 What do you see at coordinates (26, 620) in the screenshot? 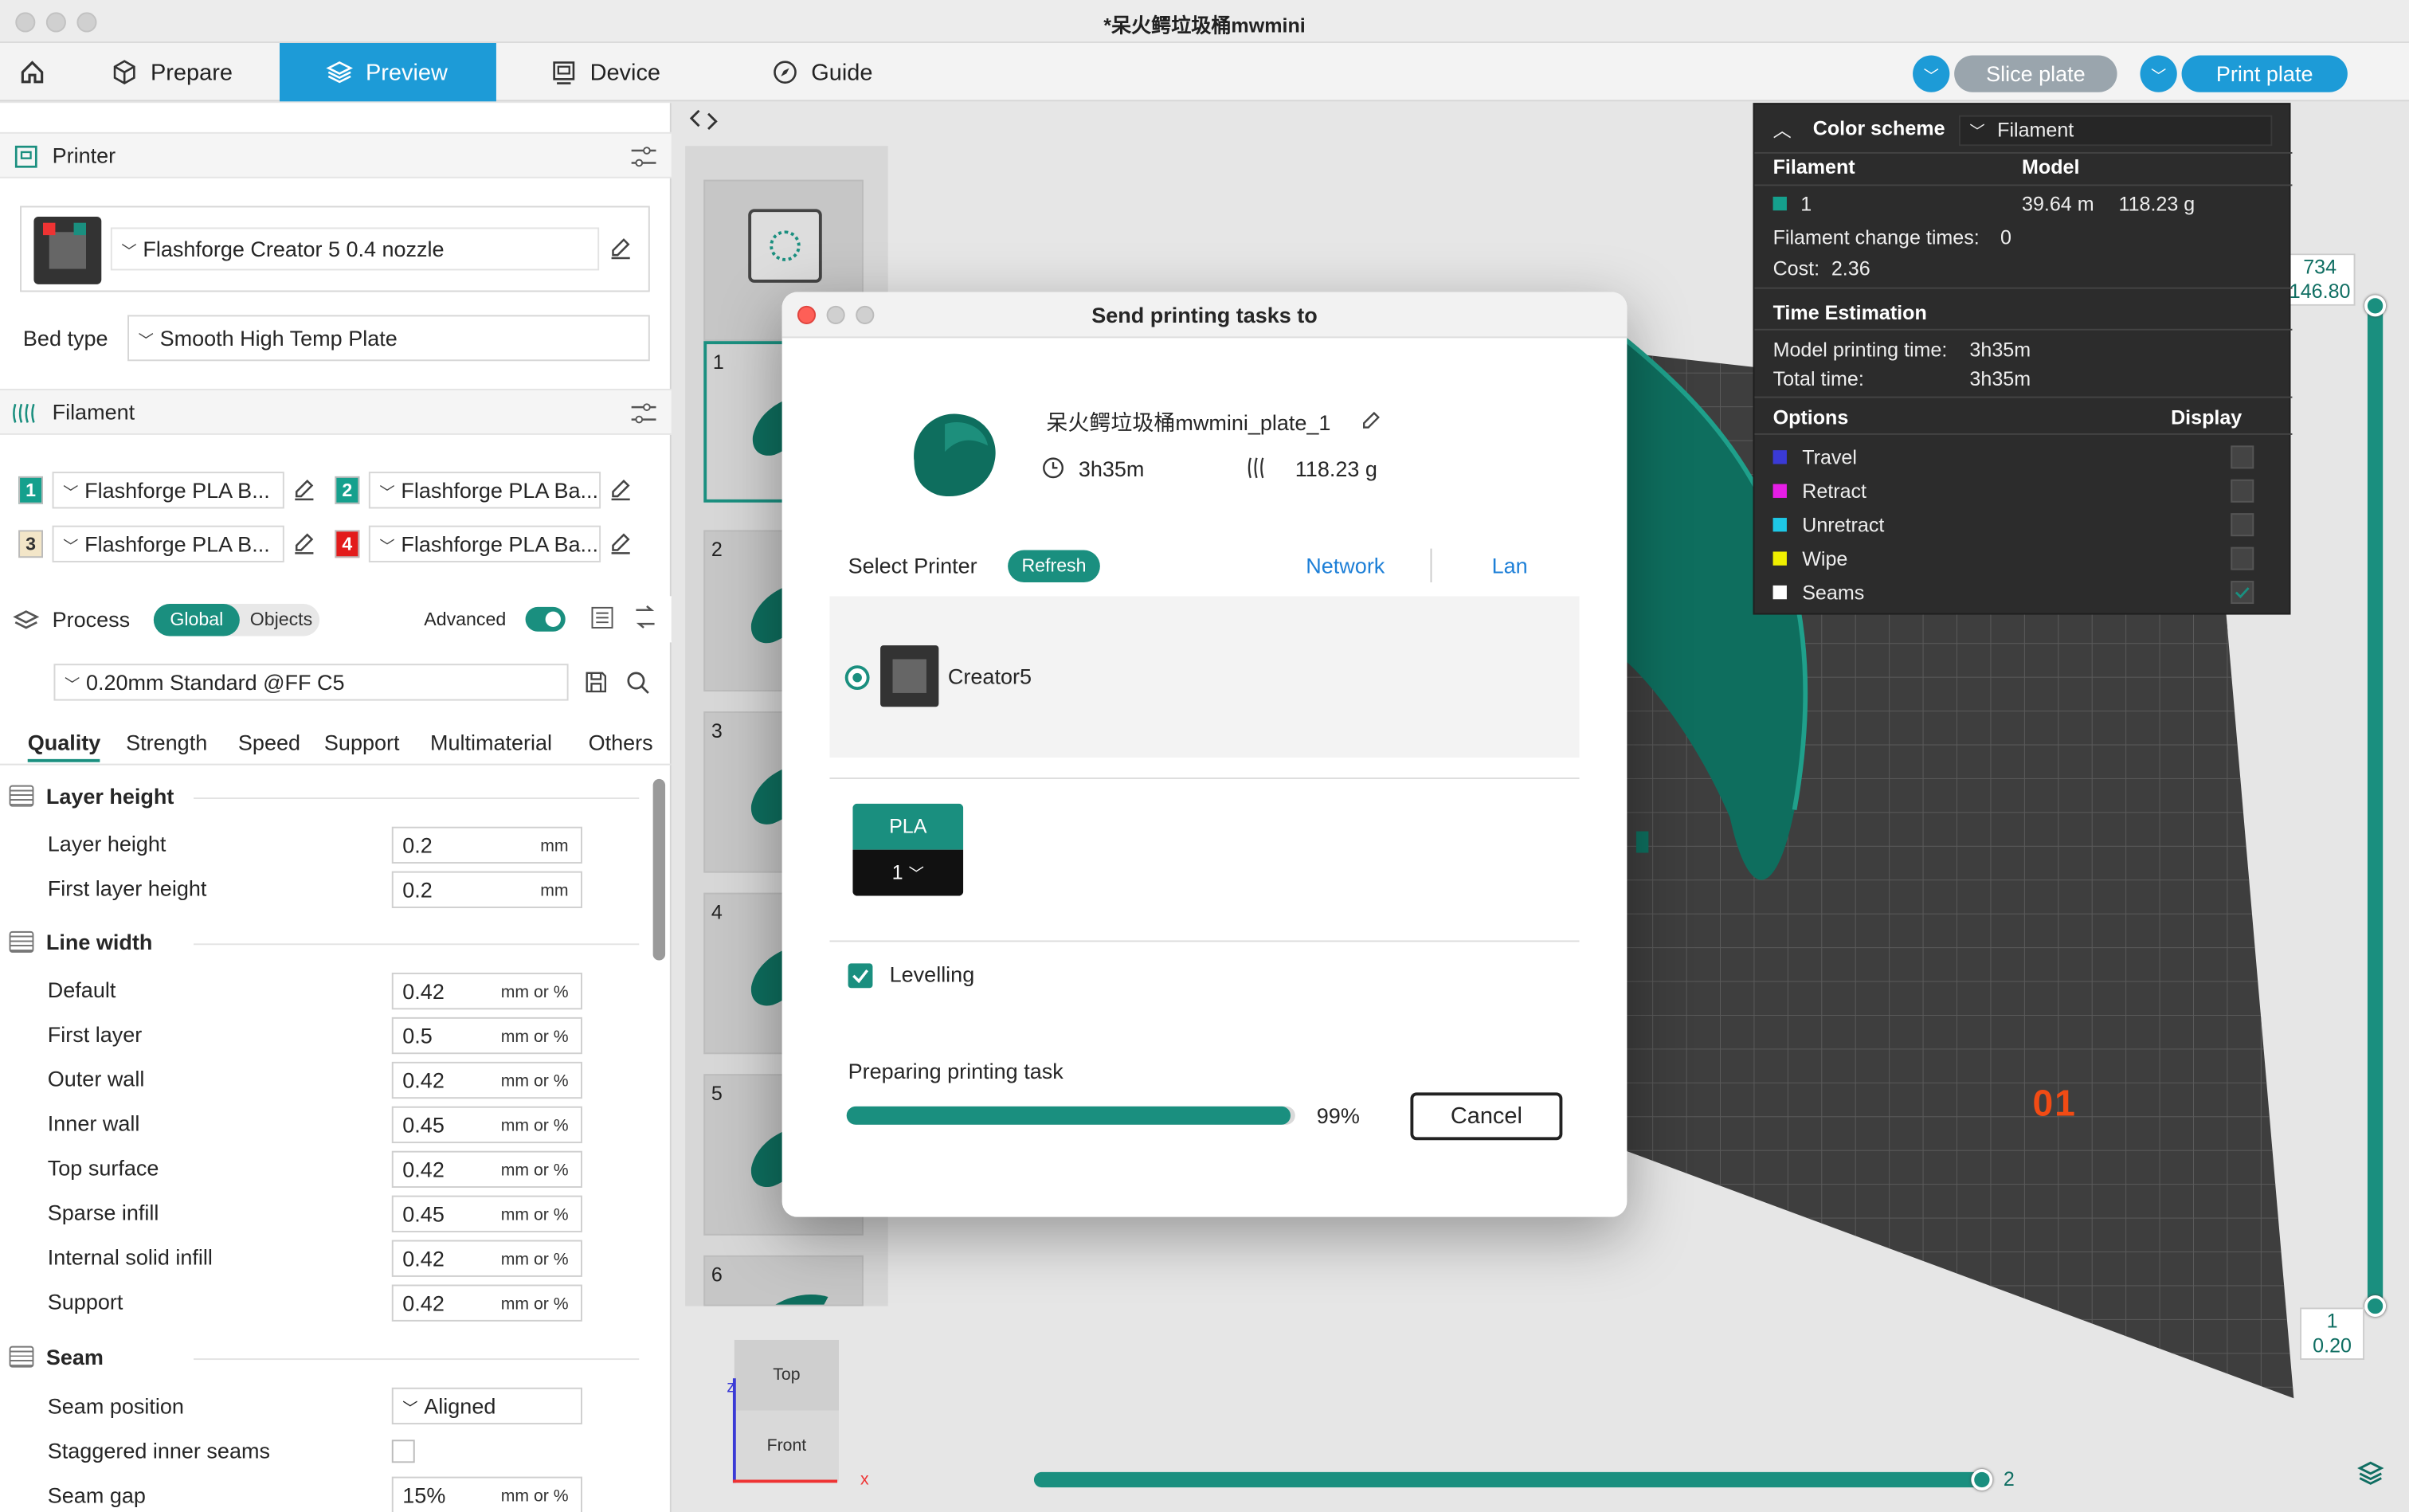
I see `layers-icon` at bounding box center [26, 620].